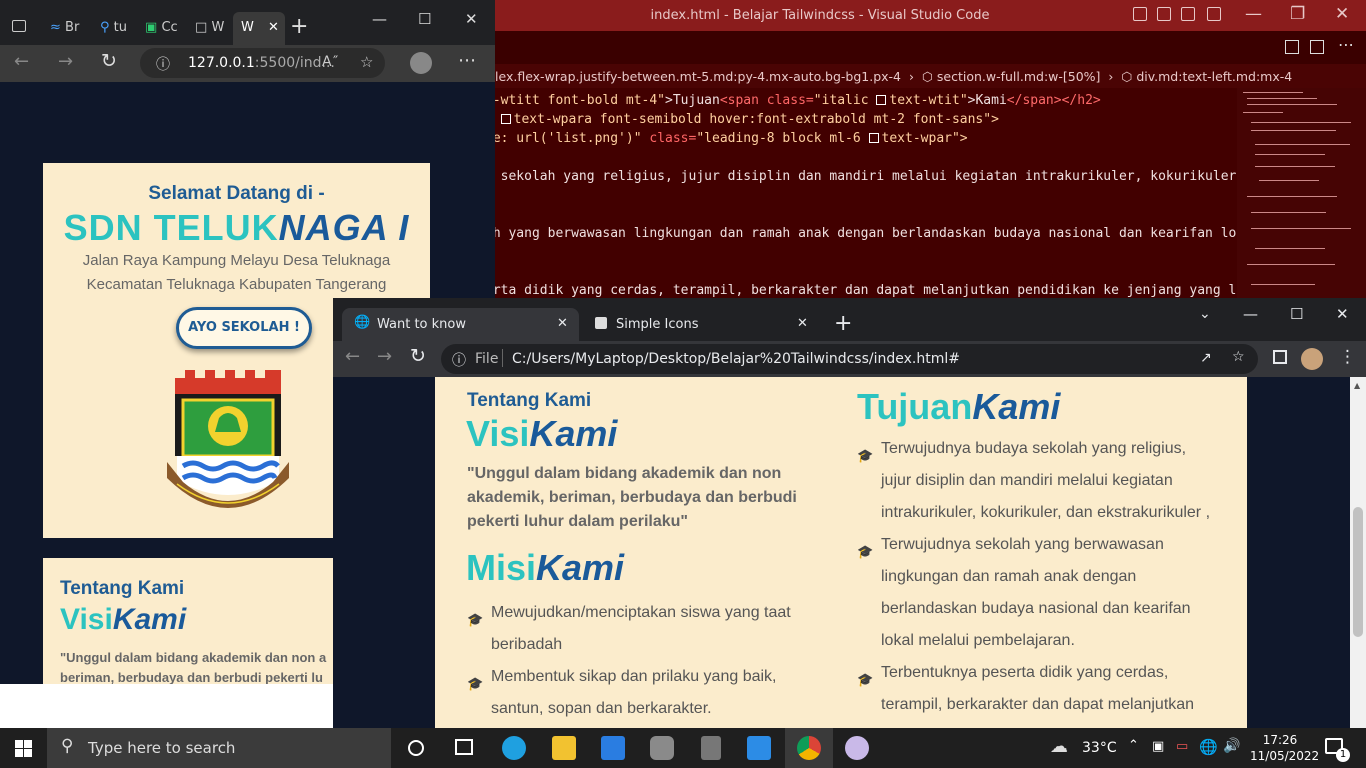 The height and width of the screenshot is (768, 1366). What do you see at coordinates (113, 28) in the screenshot?
I see `tab-2: ⚲ tu` at bounding box center [113, 28].